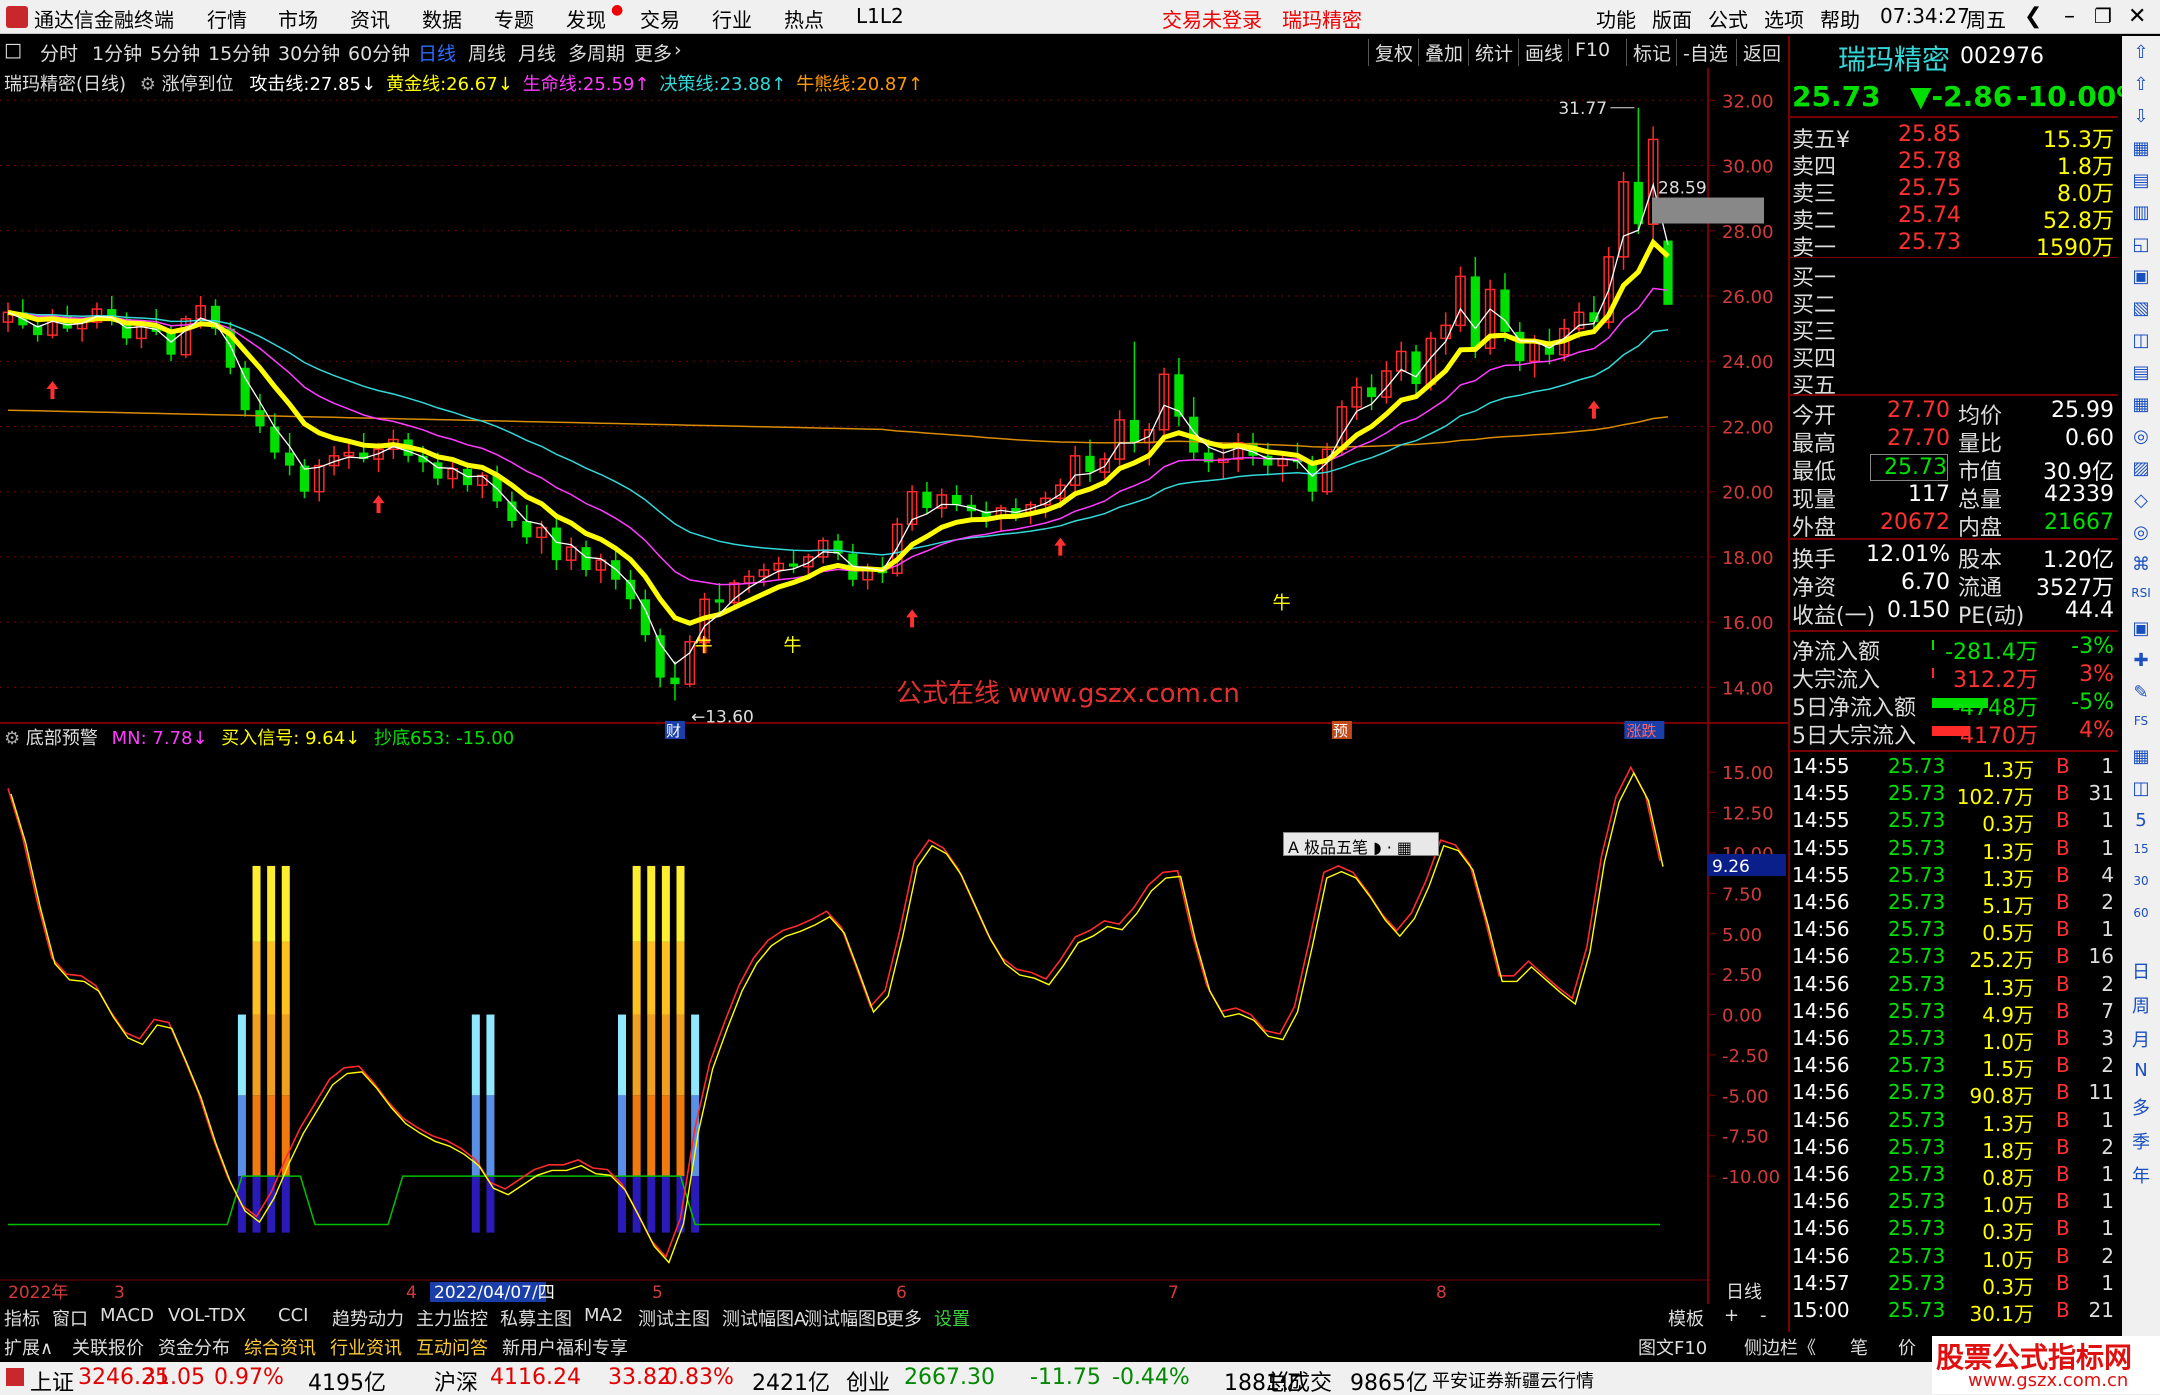 This screenshot has height=1395, width=2160. I want to click on side-period-button: 季, so click(2141, 1141).